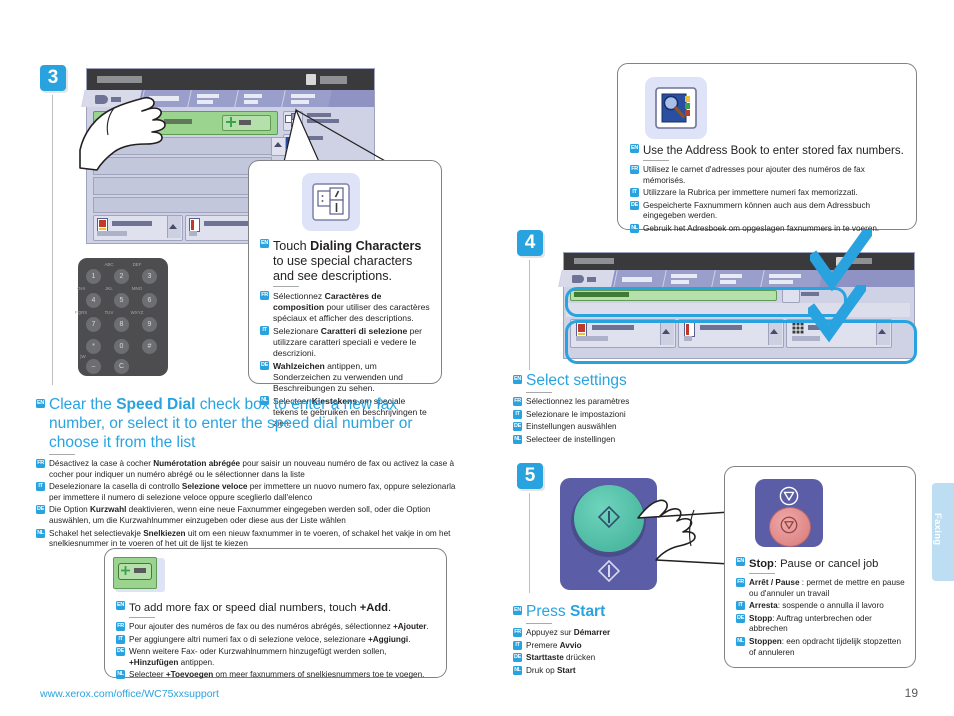 This screenshot has height=716, width=954. Describe the element at coordinates (578, 401) in the screenshot. I see `select-settings-fr-text: Sélectionnez les paramètres` at that location.